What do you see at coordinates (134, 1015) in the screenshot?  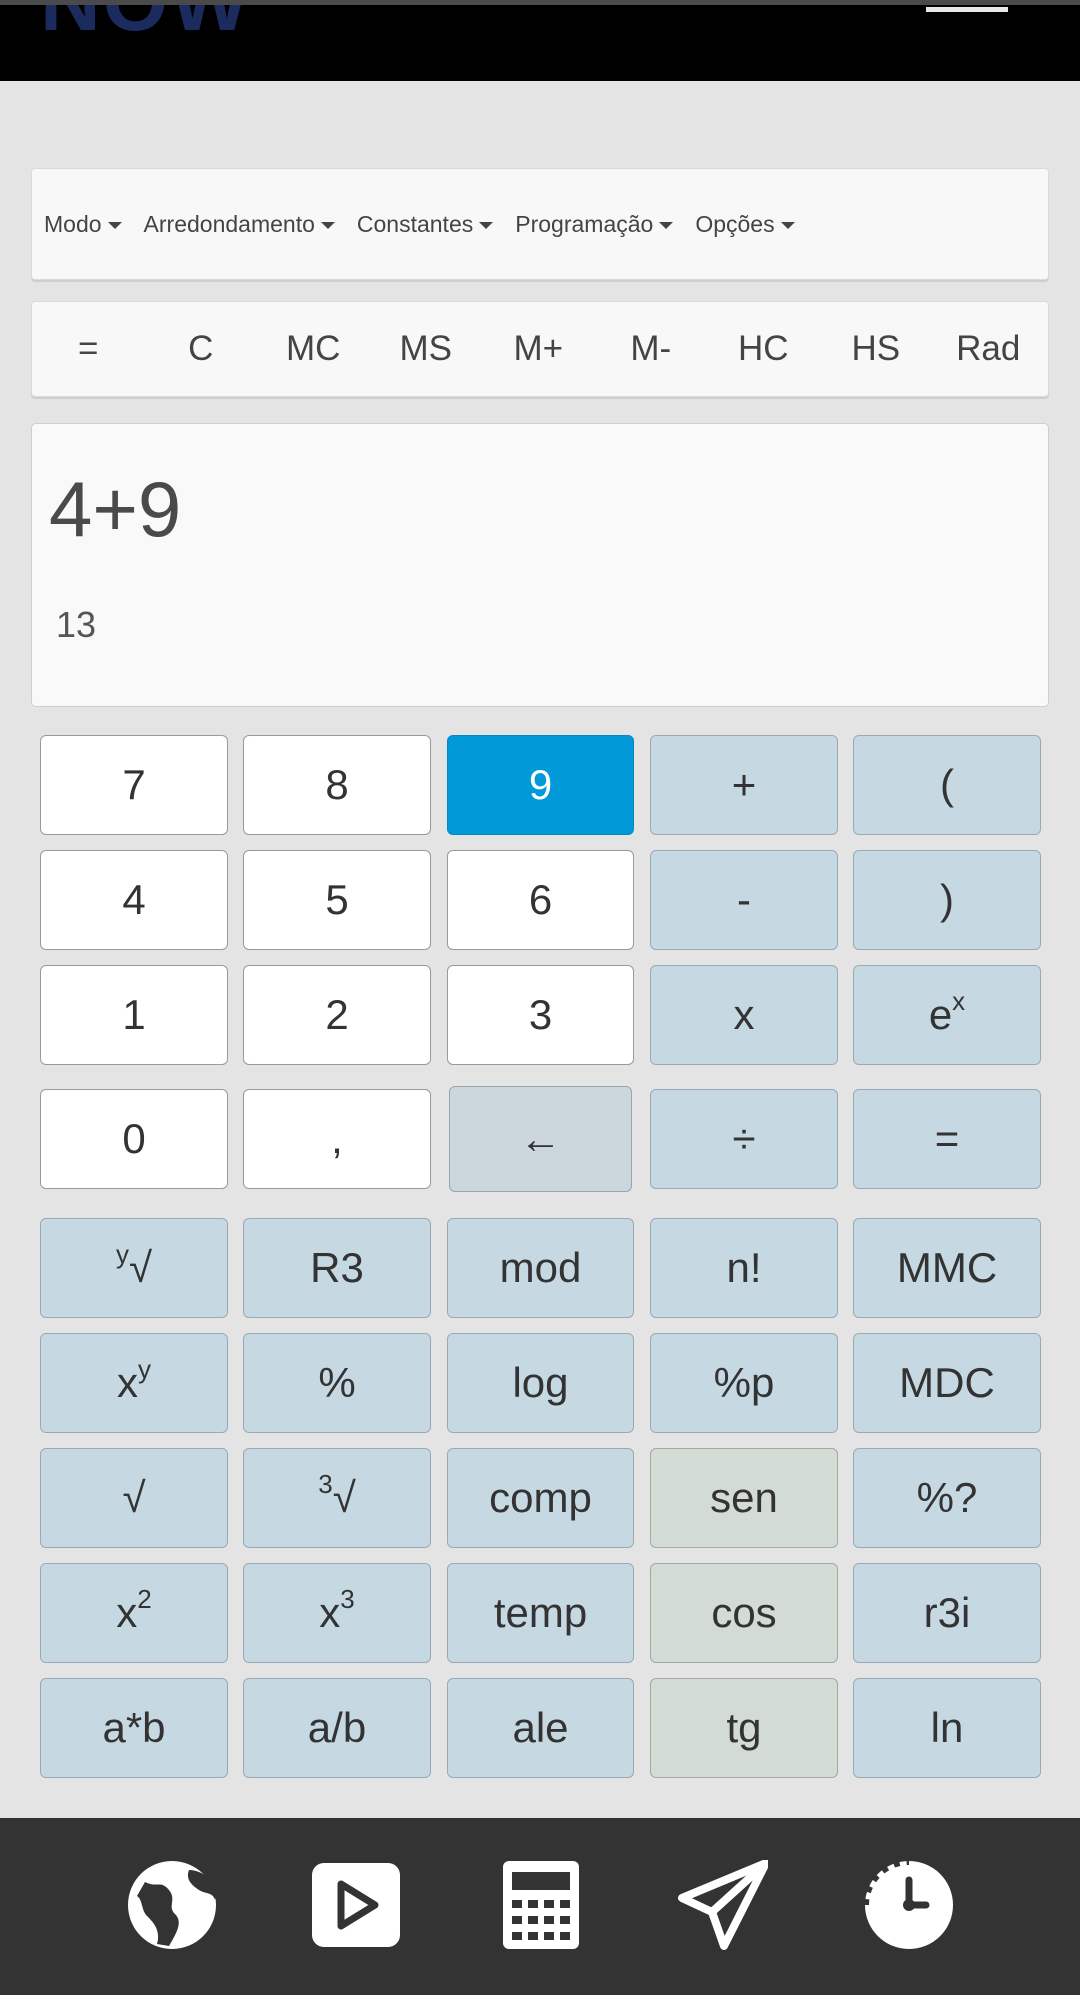 I see `key-1: 1` at bounding box center [134, 1015].